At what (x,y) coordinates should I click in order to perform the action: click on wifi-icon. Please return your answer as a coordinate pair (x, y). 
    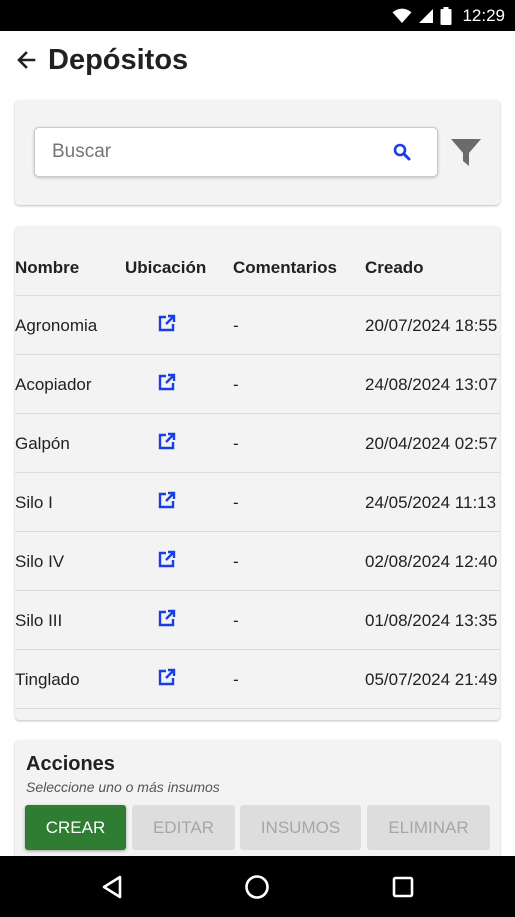
    Looking at the image, I should click on (402, 15).